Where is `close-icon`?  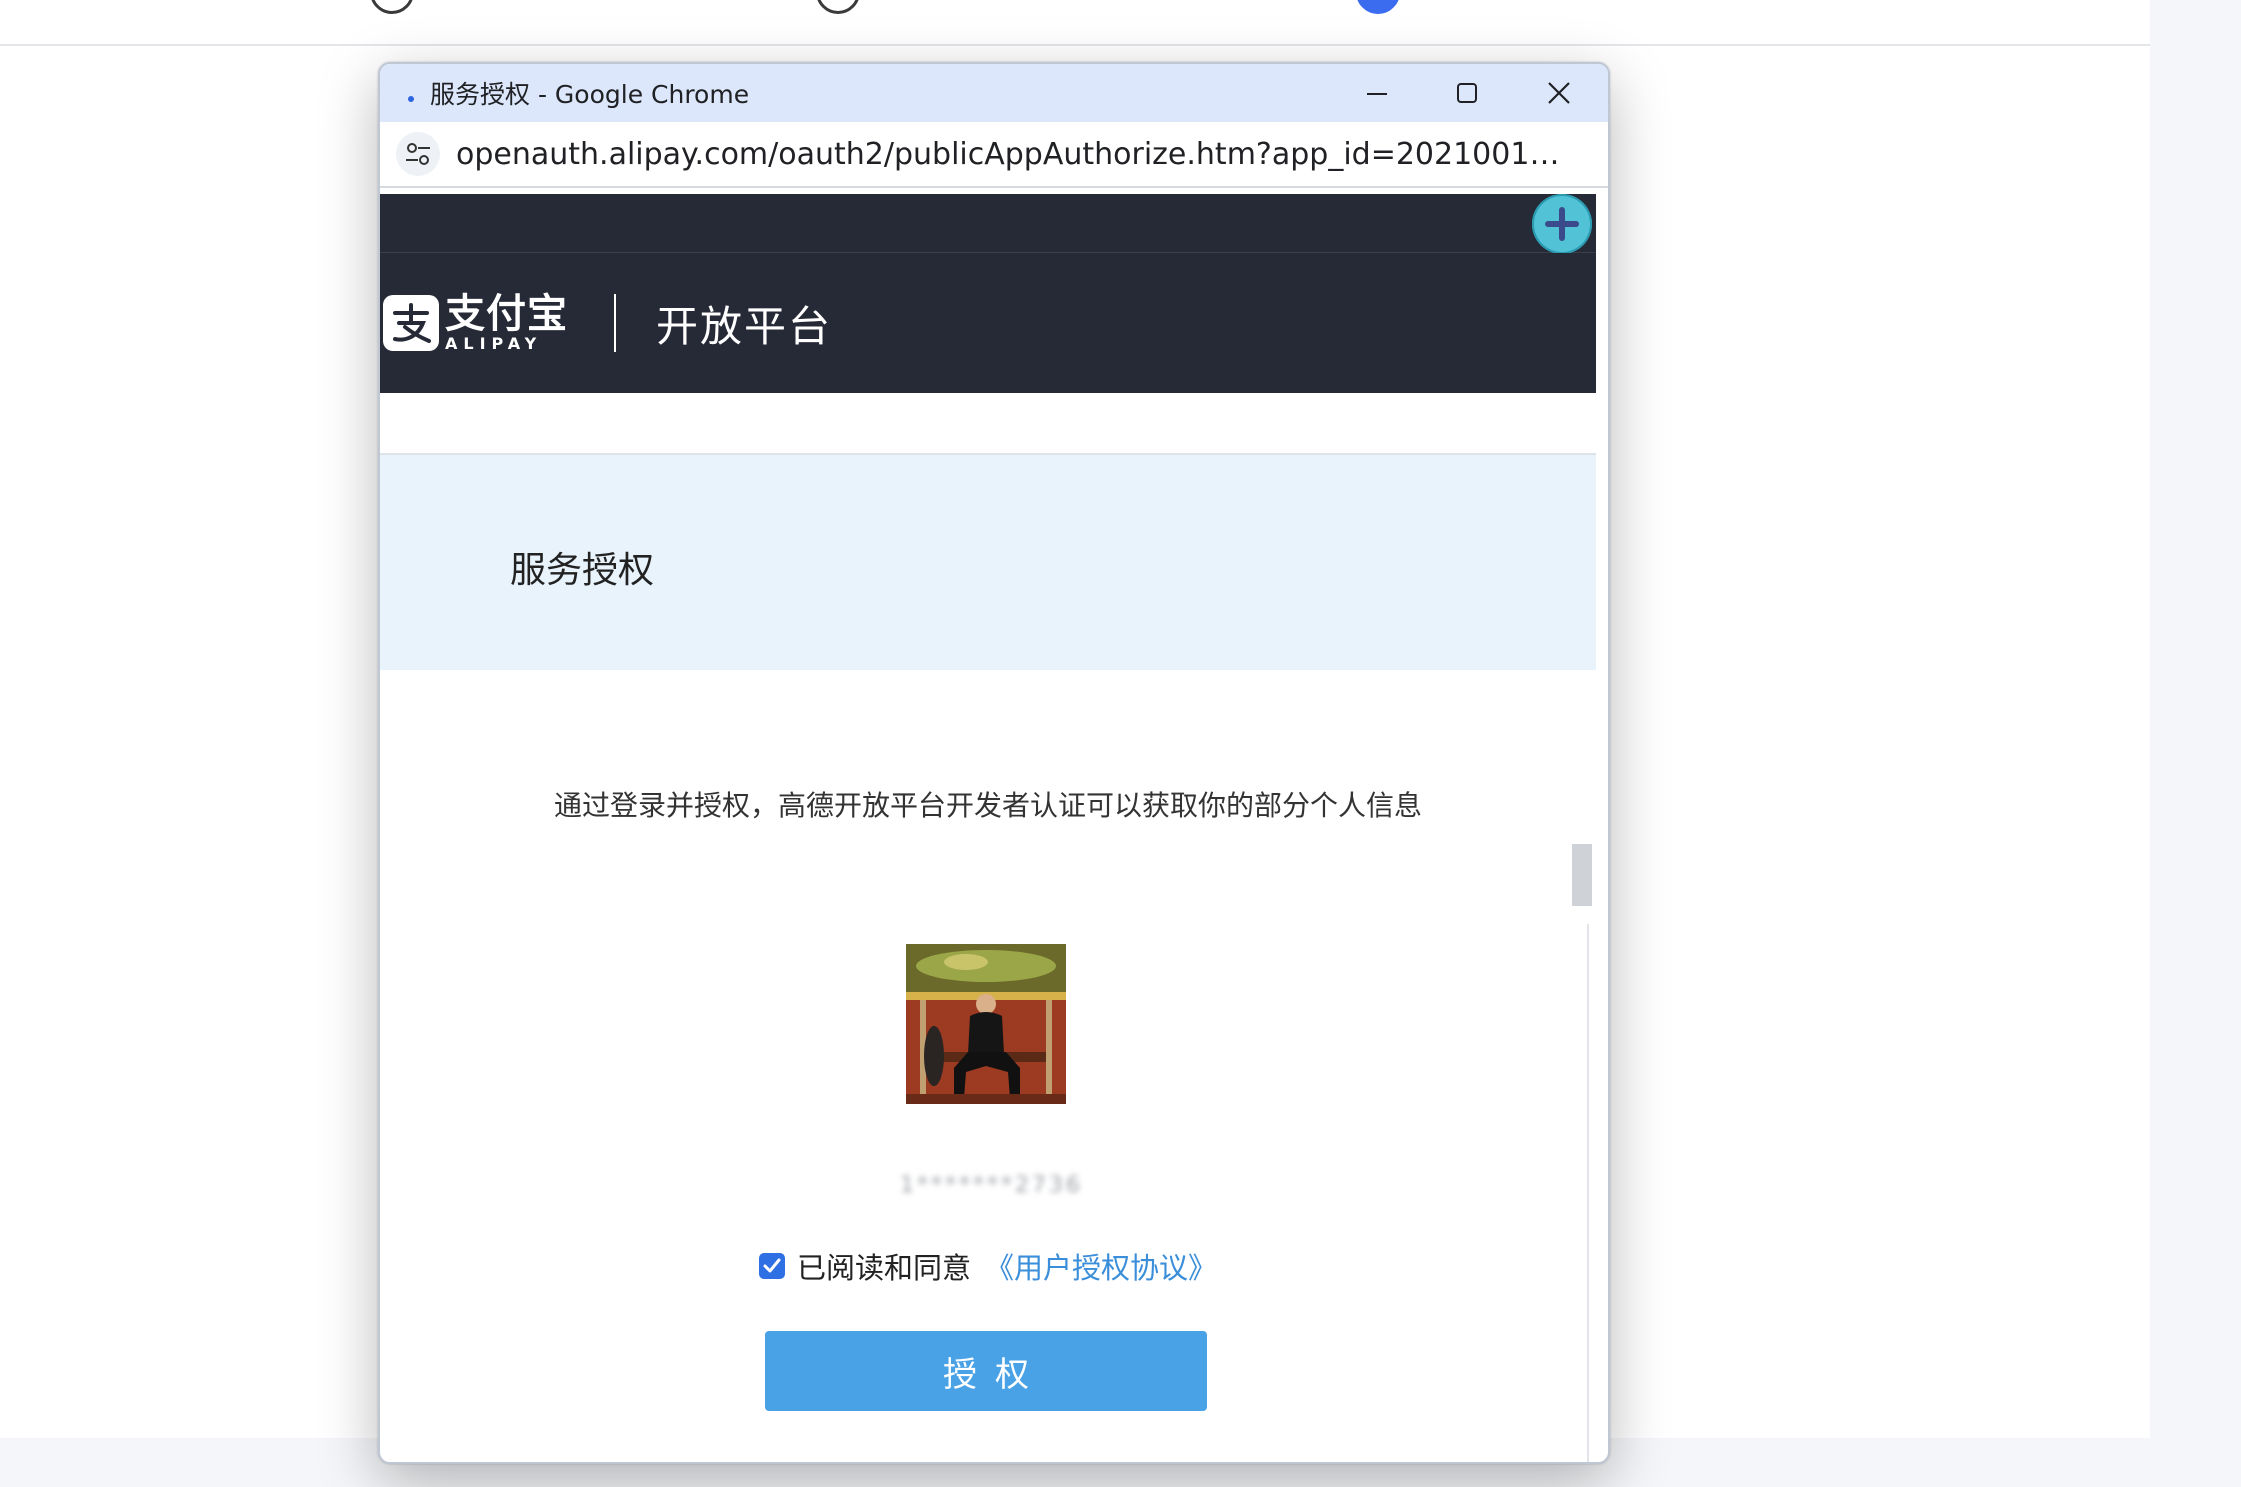 close-icon is located at coordinates (1559, 93).